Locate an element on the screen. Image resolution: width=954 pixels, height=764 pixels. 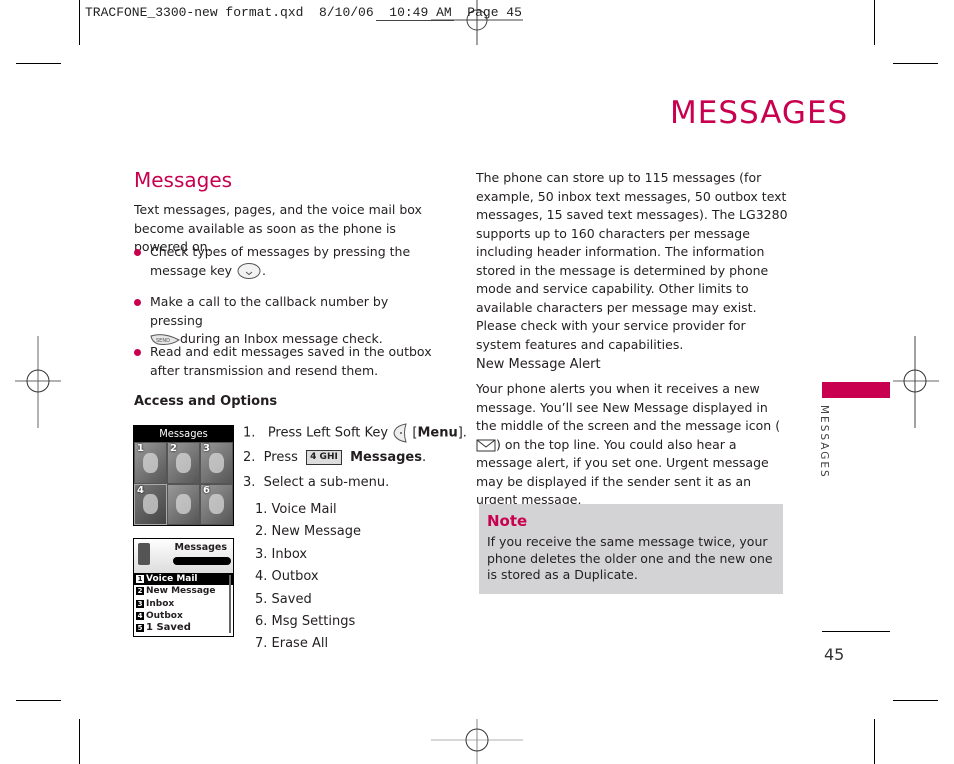
registration-mark-bottom is located at coordinates (477, 741).